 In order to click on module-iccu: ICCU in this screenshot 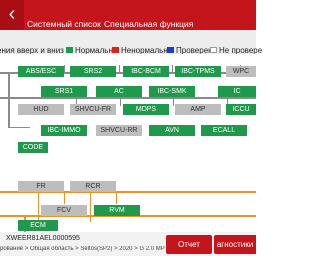, I will do `click(241, 109)`.